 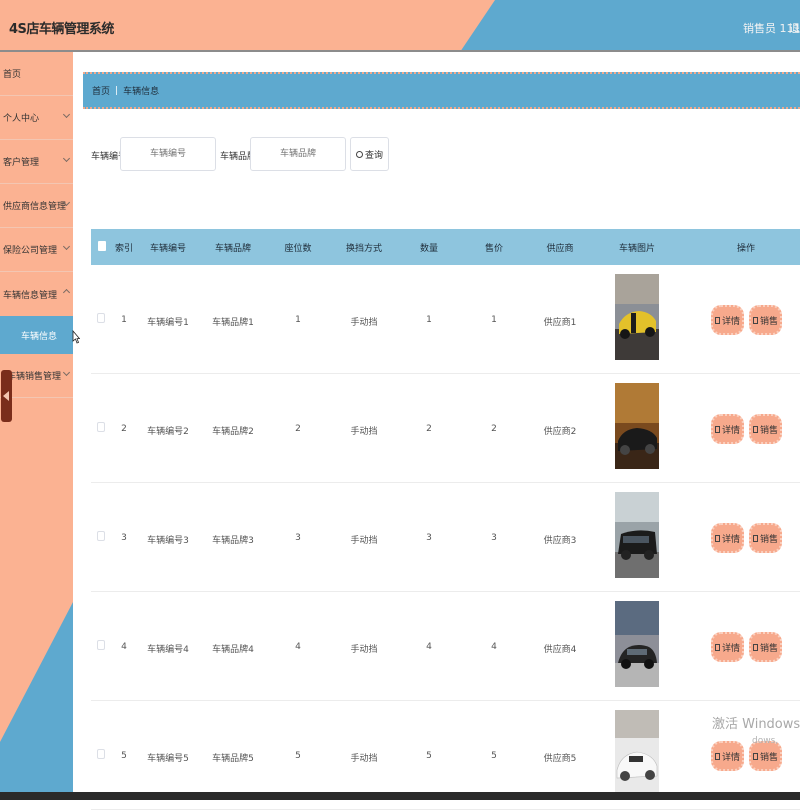 I want to click on table-cell-price: 2, so click(x=494, y=429).